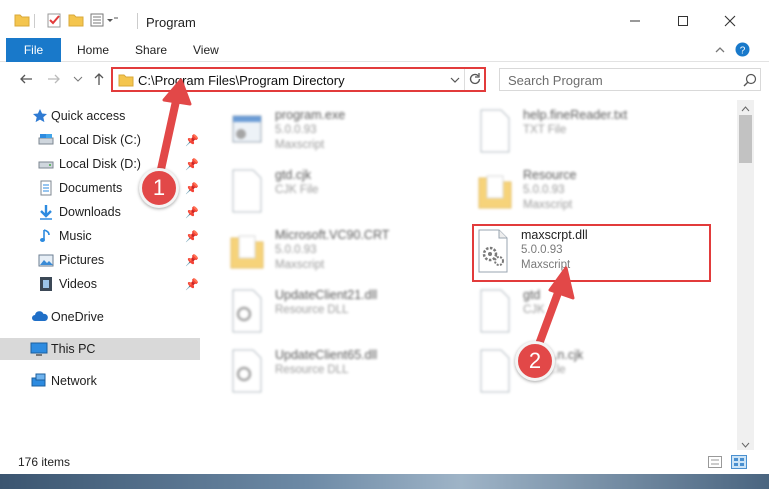 The image size is (769, 489). Describe the element at coordinates (384, 481) in the screenshot. I see `desktop-background` at that location.